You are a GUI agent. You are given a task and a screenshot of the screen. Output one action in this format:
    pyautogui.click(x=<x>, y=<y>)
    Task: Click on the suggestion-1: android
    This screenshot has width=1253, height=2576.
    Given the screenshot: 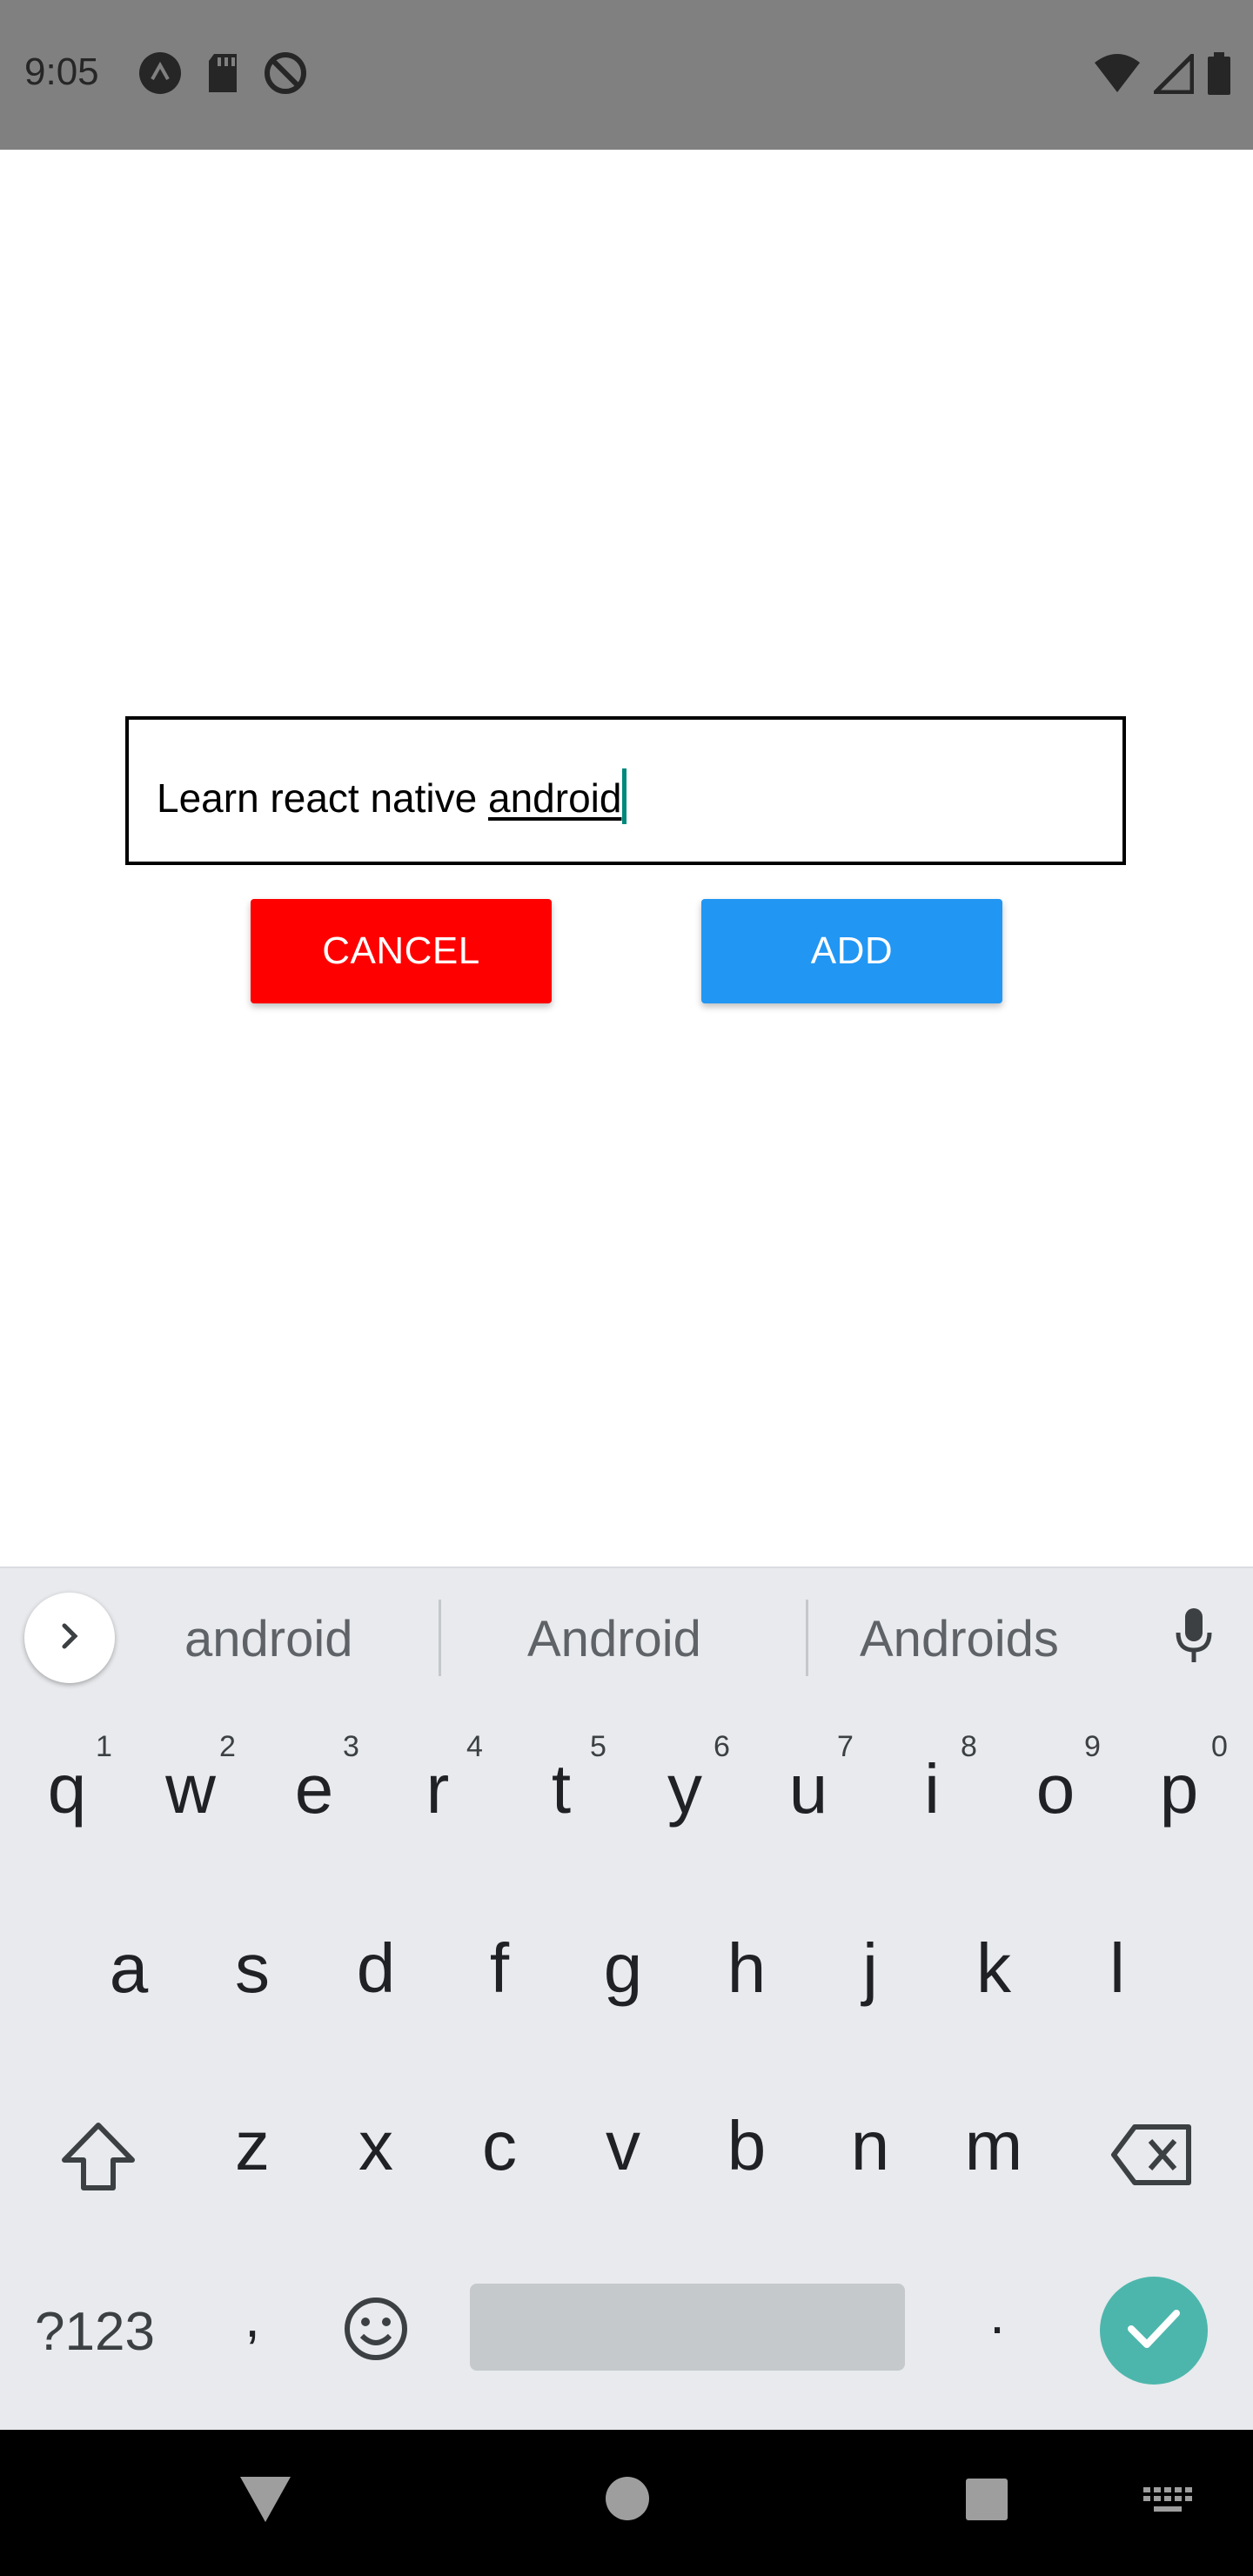 What is the action you would take?
    pyautogui.click(x=268, y=1639)
    